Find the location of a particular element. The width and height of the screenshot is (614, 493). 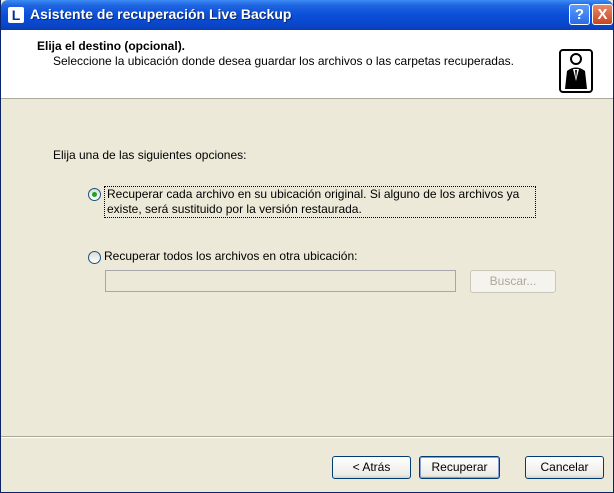

back-button: < Atrás is located at coordinates (371, 467).